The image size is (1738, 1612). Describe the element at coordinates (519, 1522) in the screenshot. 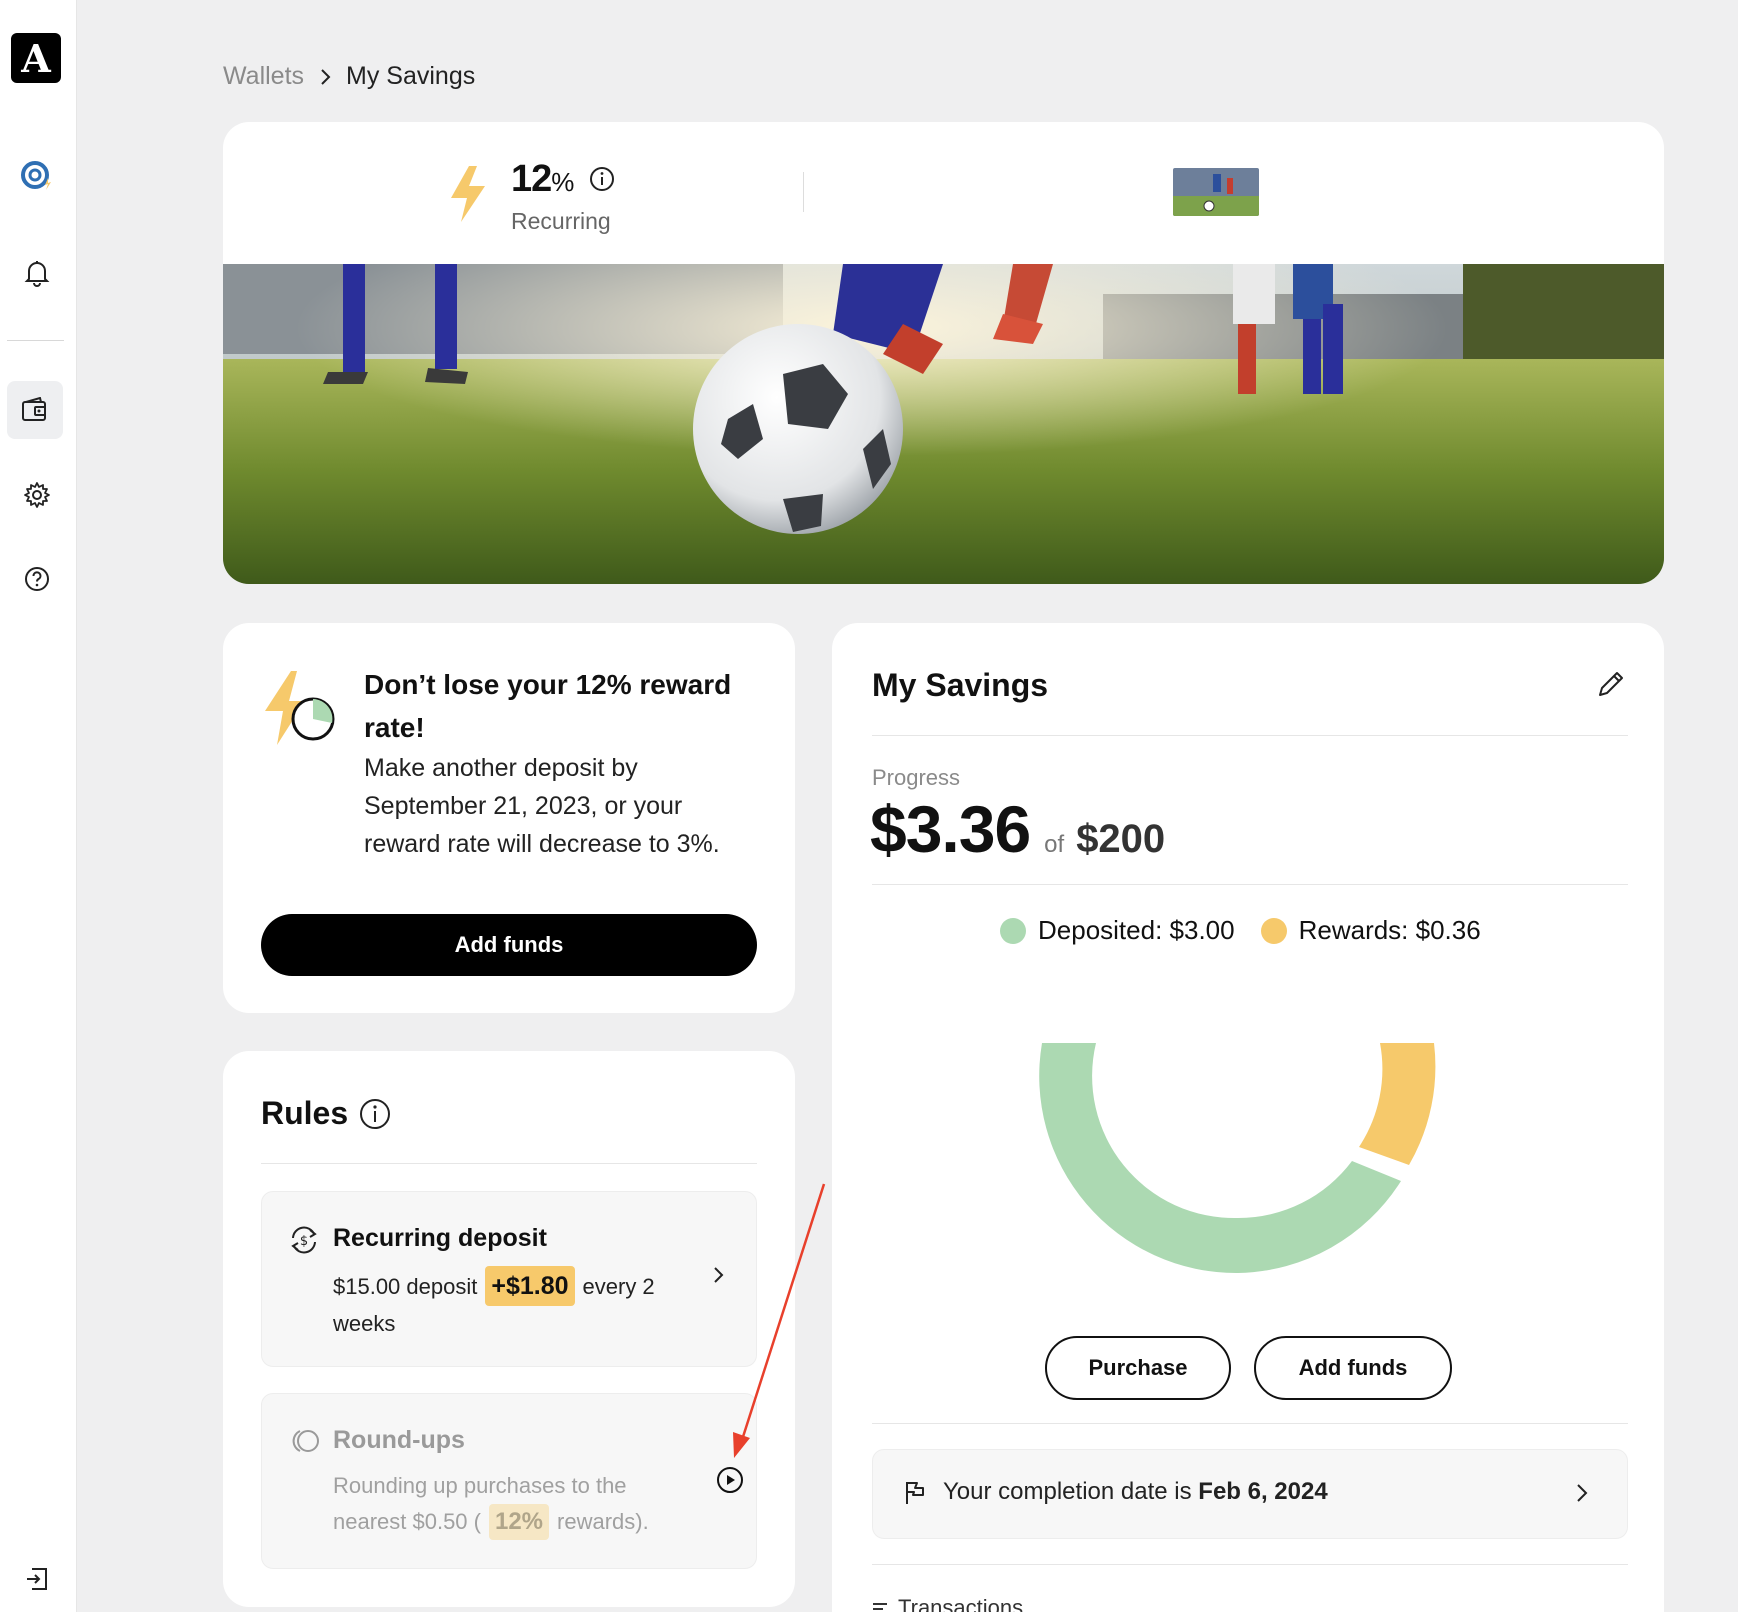

I see `reward-rate-badge: 12%` at that location.